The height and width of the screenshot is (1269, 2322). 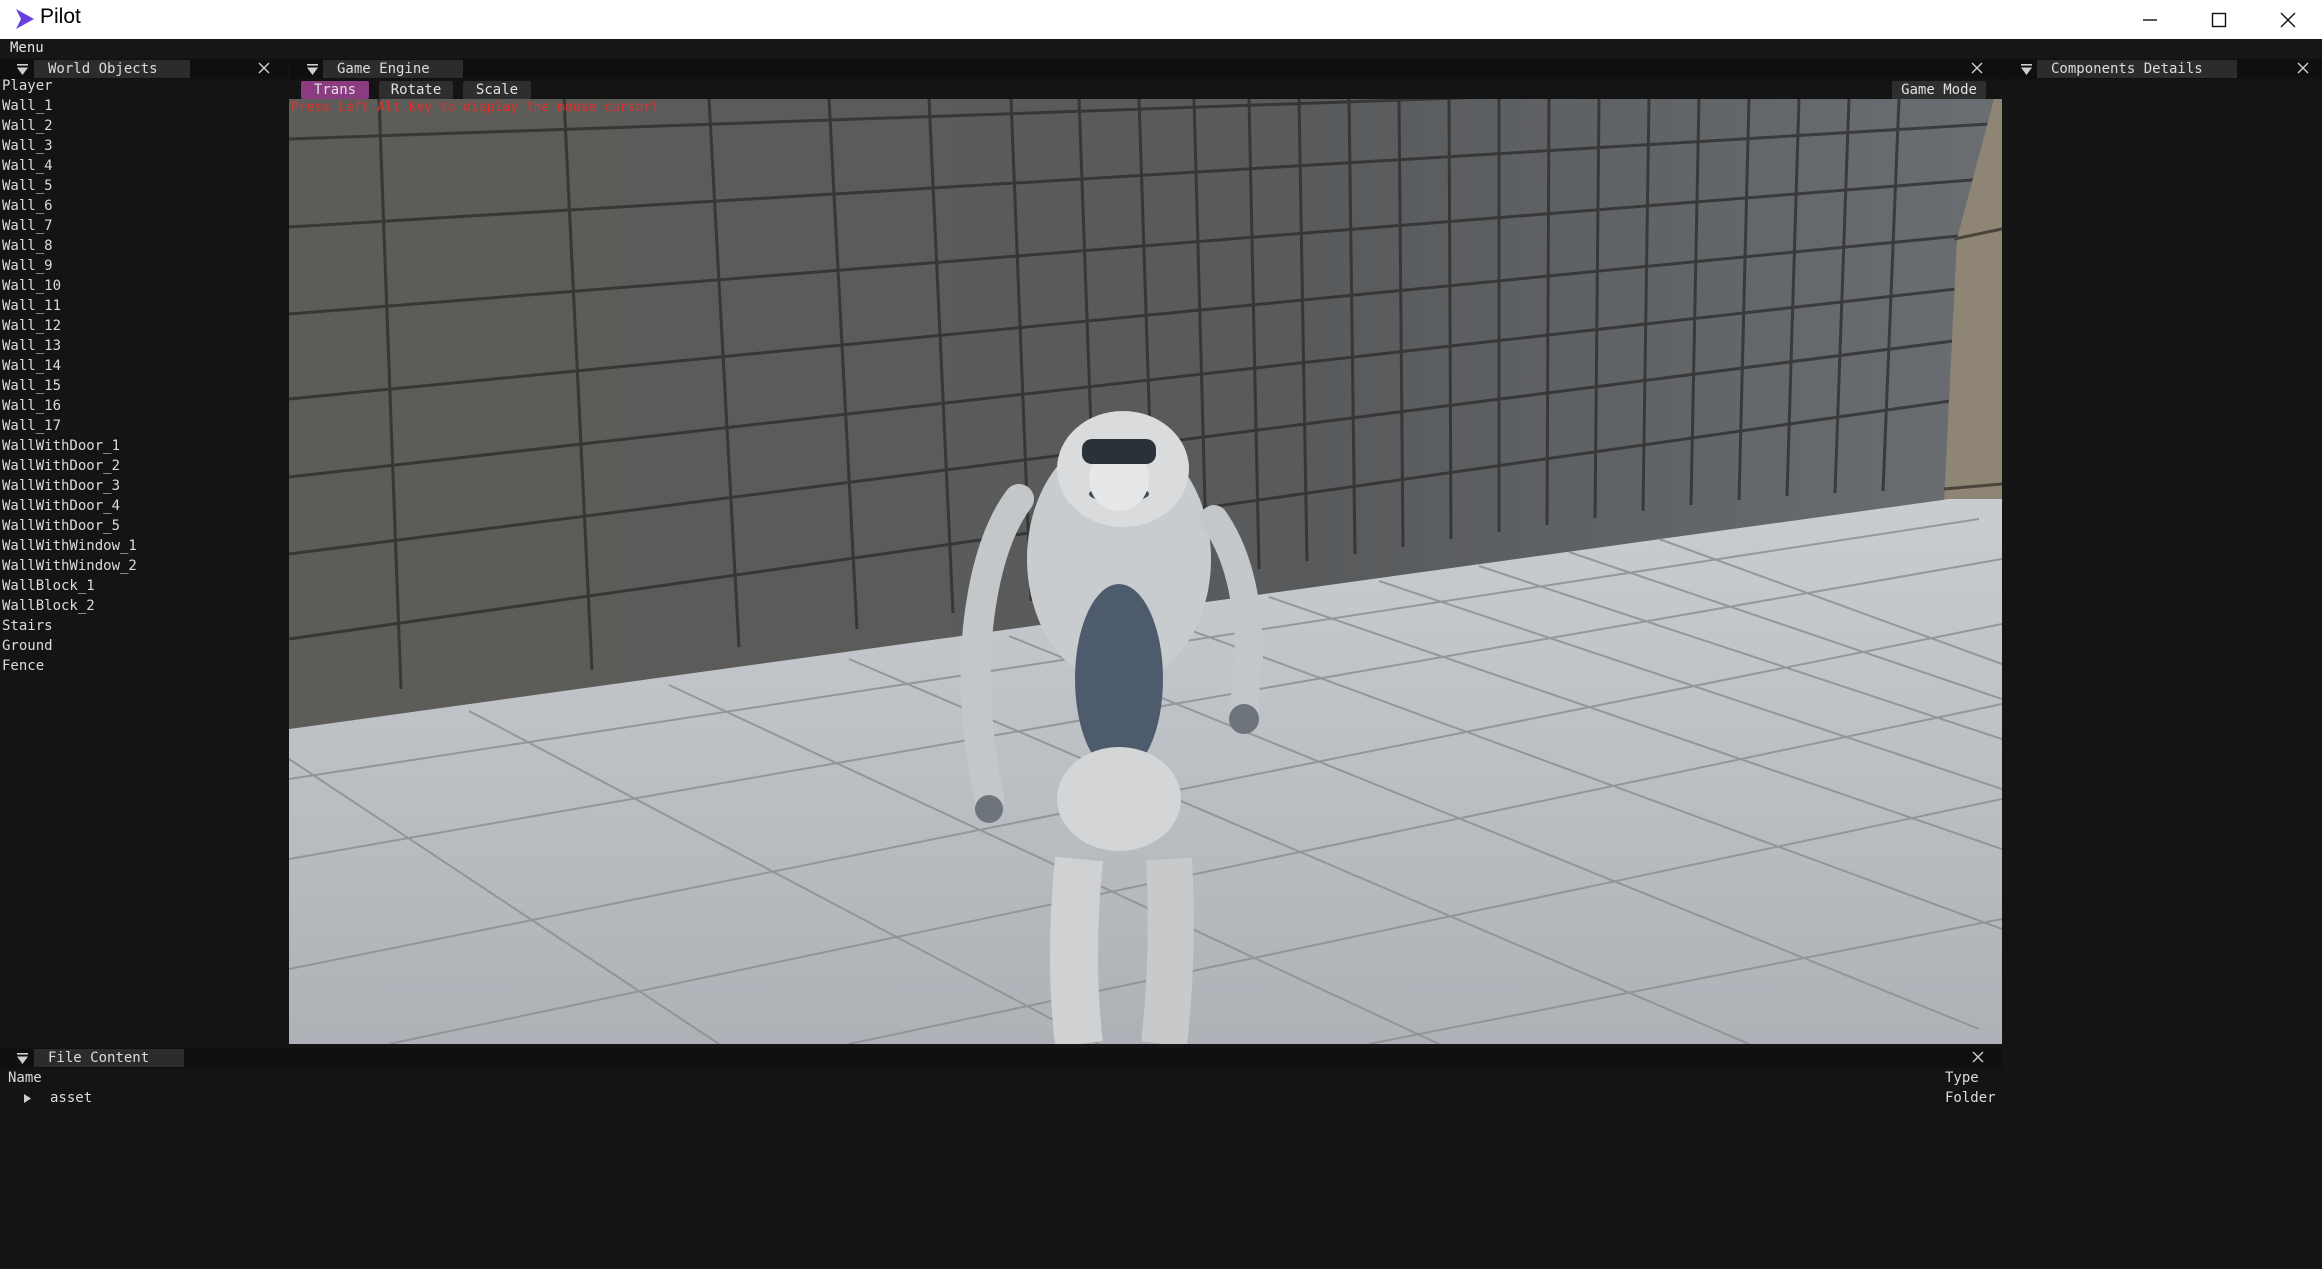 What do you see at coordinates (69, 246) in the screenshot?
I see `world-object-item: Wall_8` at bounding box center [69, 246].